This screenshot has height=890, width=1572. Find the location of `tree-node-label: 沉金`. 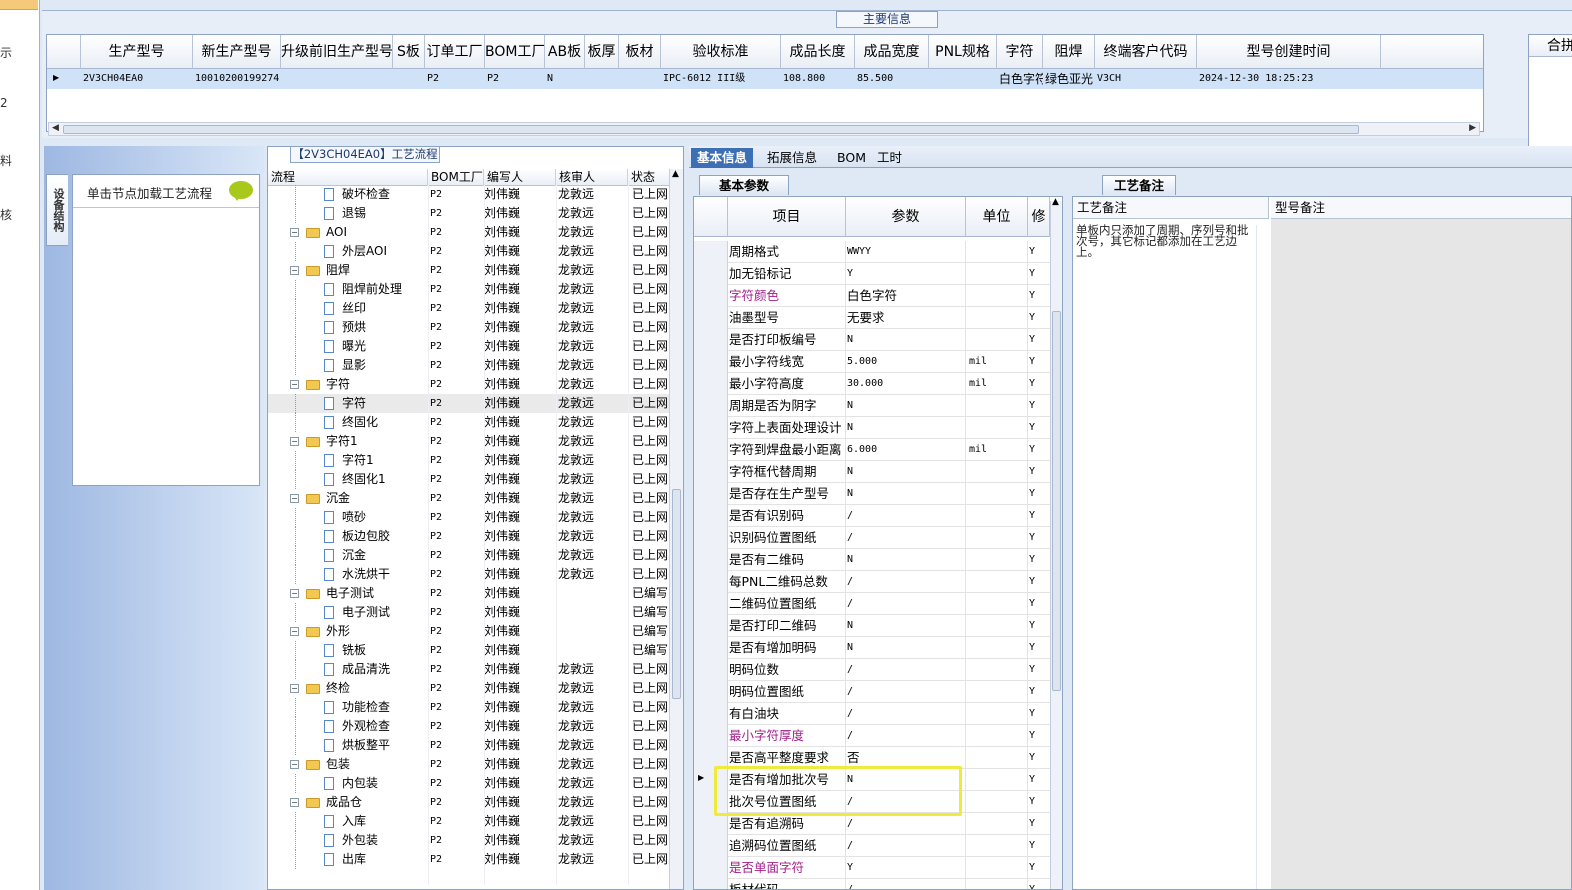

tree-node-label: 沉金 is located at coordinates (376, 498).